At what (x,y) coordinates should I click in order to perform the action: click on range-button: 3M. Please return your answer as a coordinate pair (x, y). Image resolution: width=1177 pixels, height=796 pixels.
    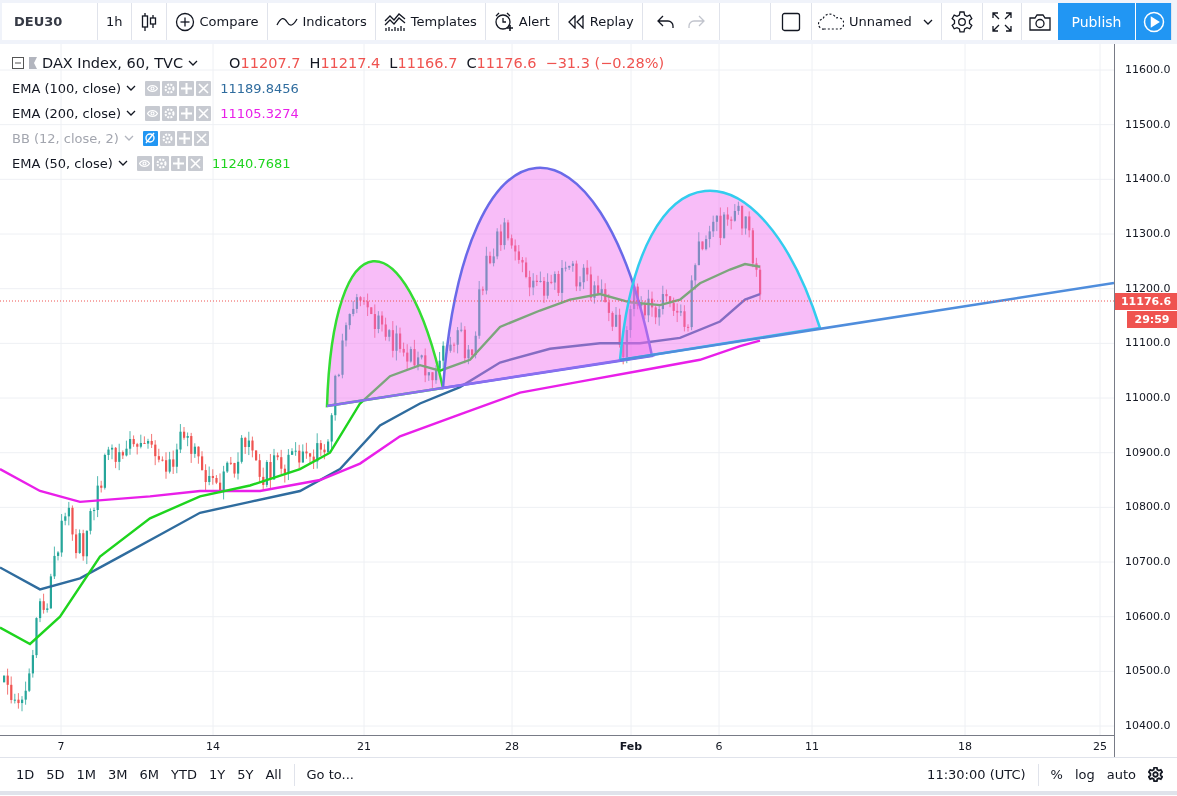
    Looking at the image, I should click on (118, 774).